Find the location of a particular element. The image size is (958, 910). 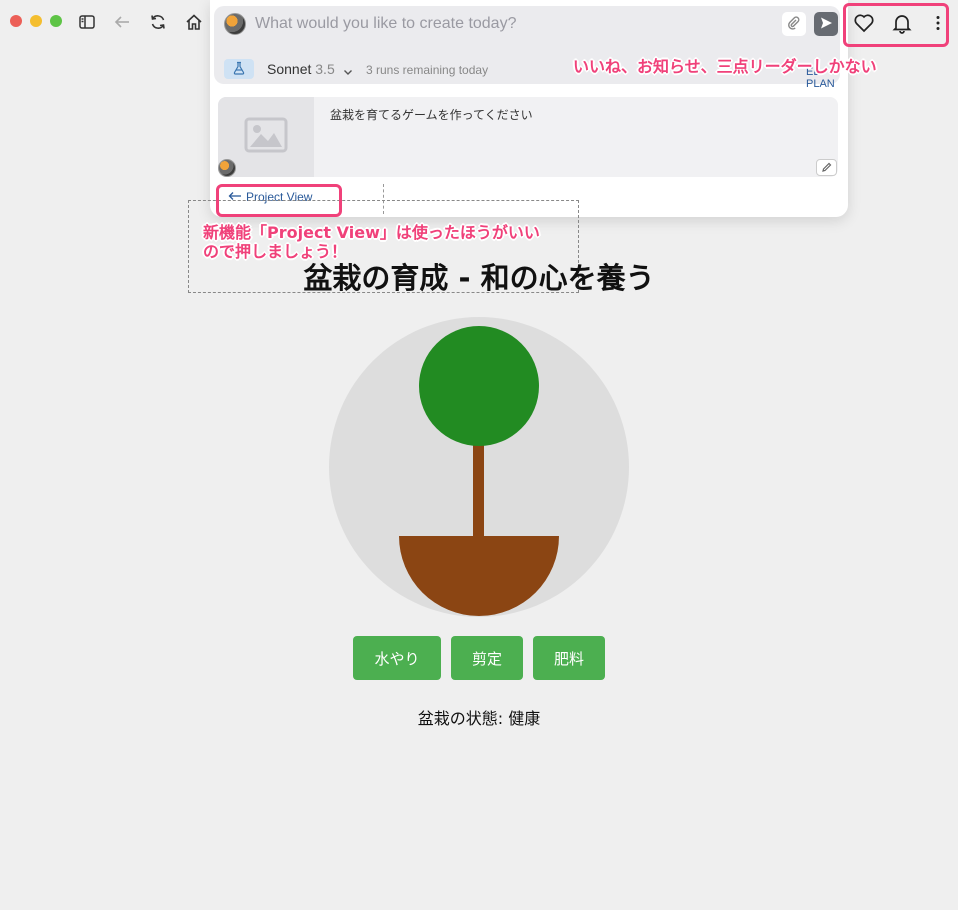

bonsai-illustration is located at coordinates (479, 467).